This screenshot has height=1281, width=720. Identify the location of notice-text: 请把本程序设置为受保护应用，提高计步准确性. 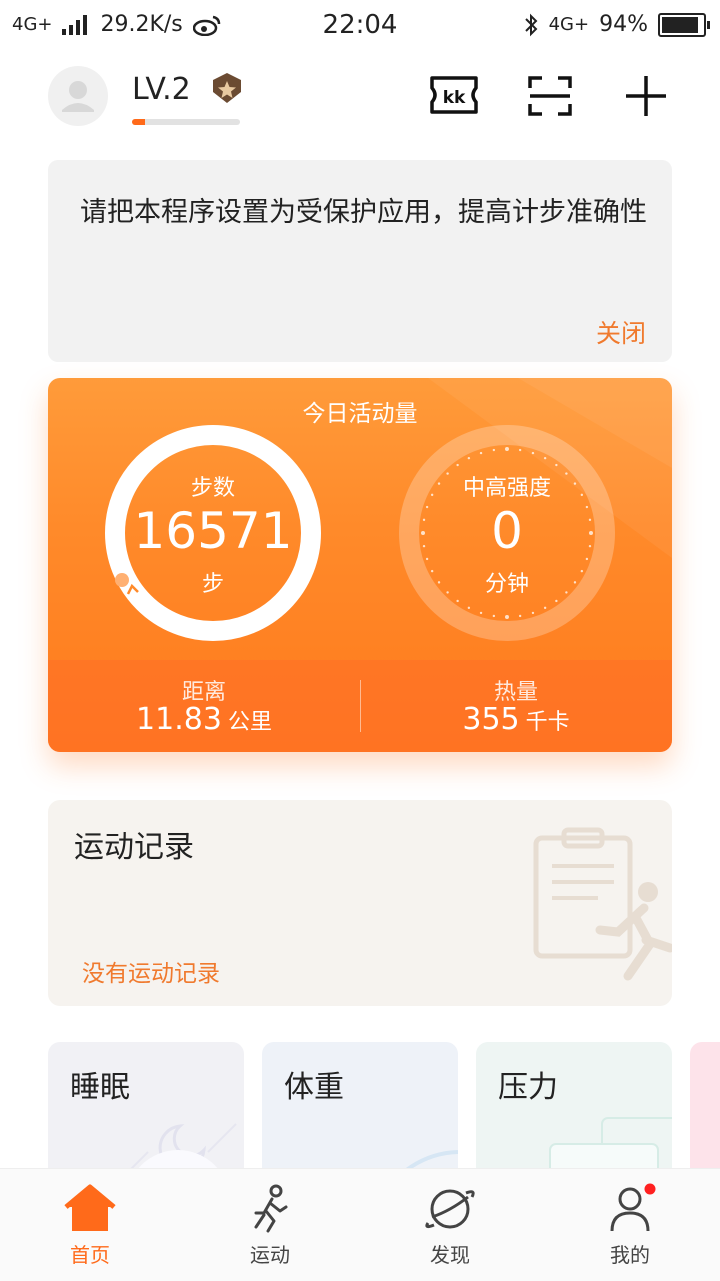
(363, 212).